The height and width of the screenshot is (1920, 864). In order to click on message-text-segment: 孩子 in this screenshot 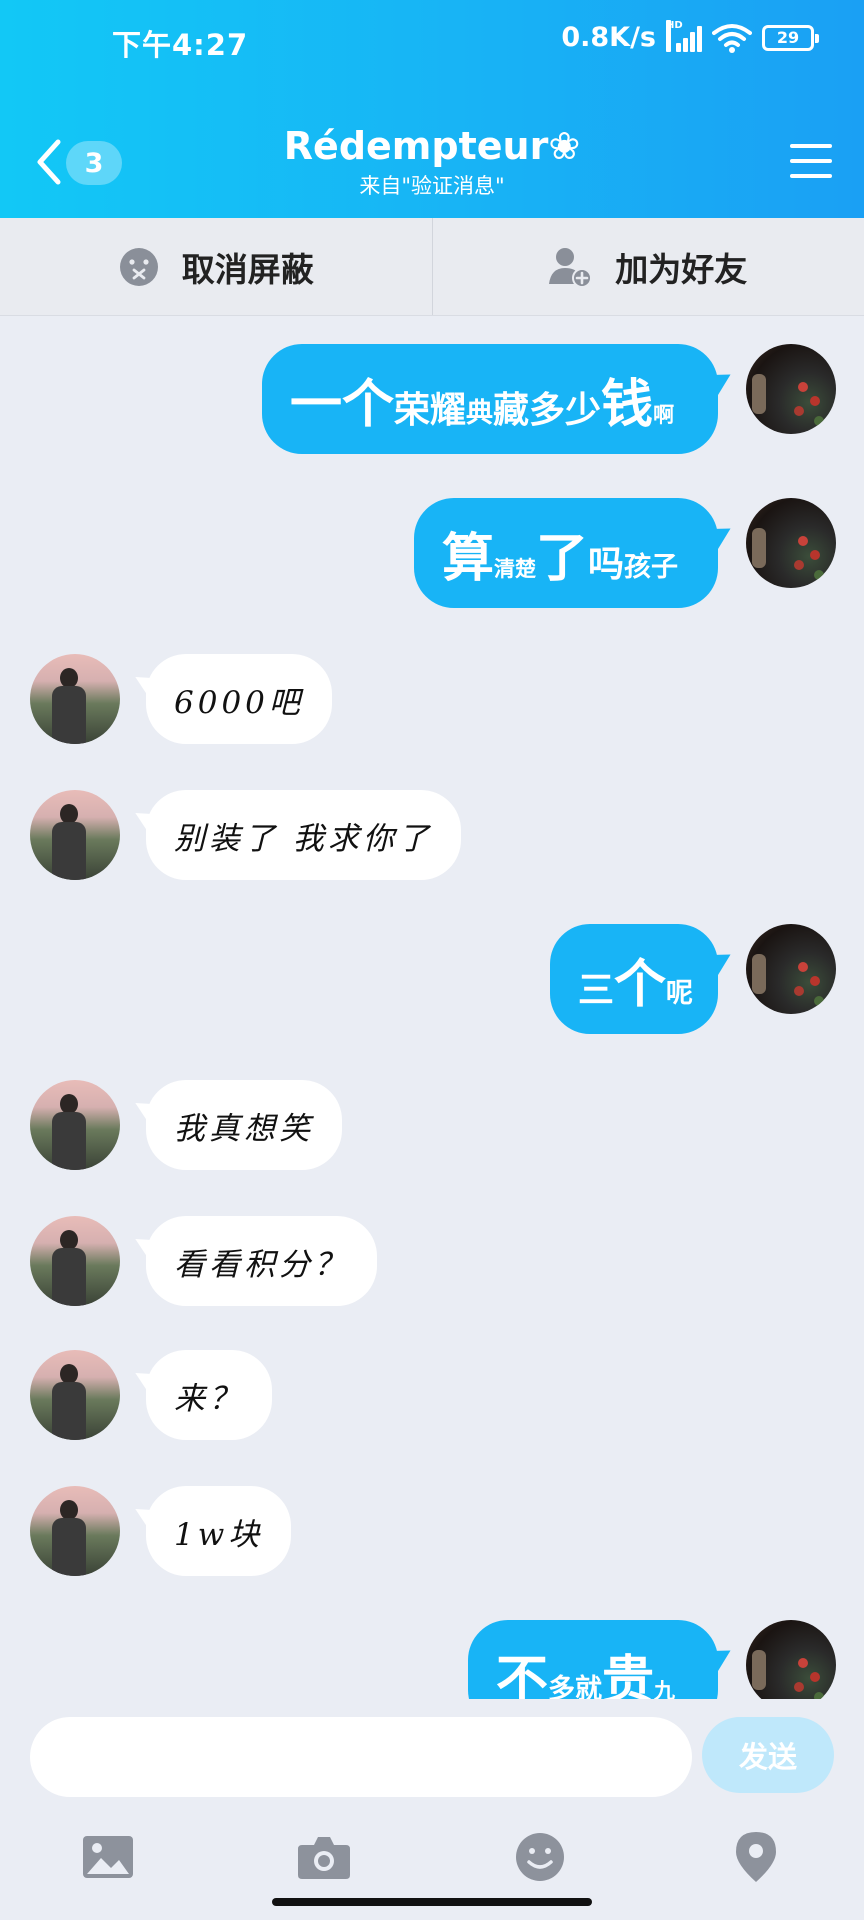, I will do `click(651, 567)`.